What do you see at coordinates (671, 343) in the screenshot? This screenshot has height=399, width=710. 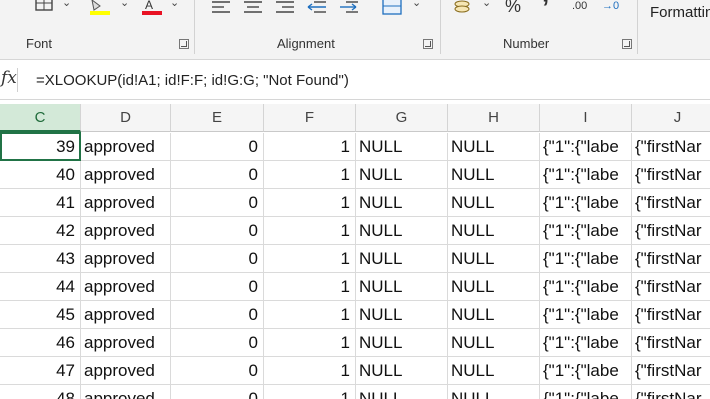 I see `cell-j-row-7: {"firstNar` at bounding box center [671, 343].